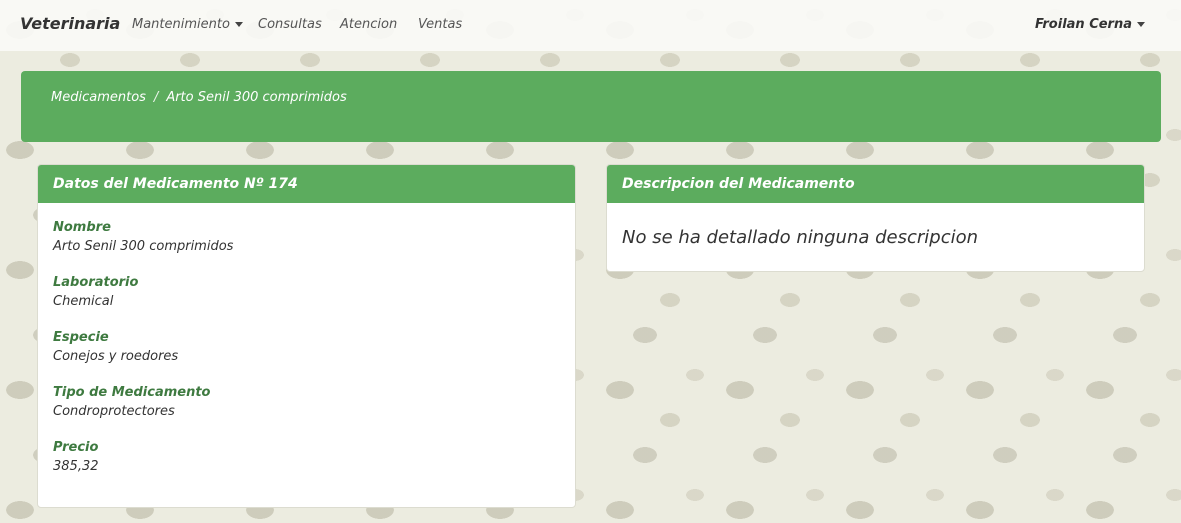 This screenshot has width=1181, height=523. Describe the element at coordinates (306, 347) in the screenshot. I see `field-especie: Especie Conejos y roedores` at that location.